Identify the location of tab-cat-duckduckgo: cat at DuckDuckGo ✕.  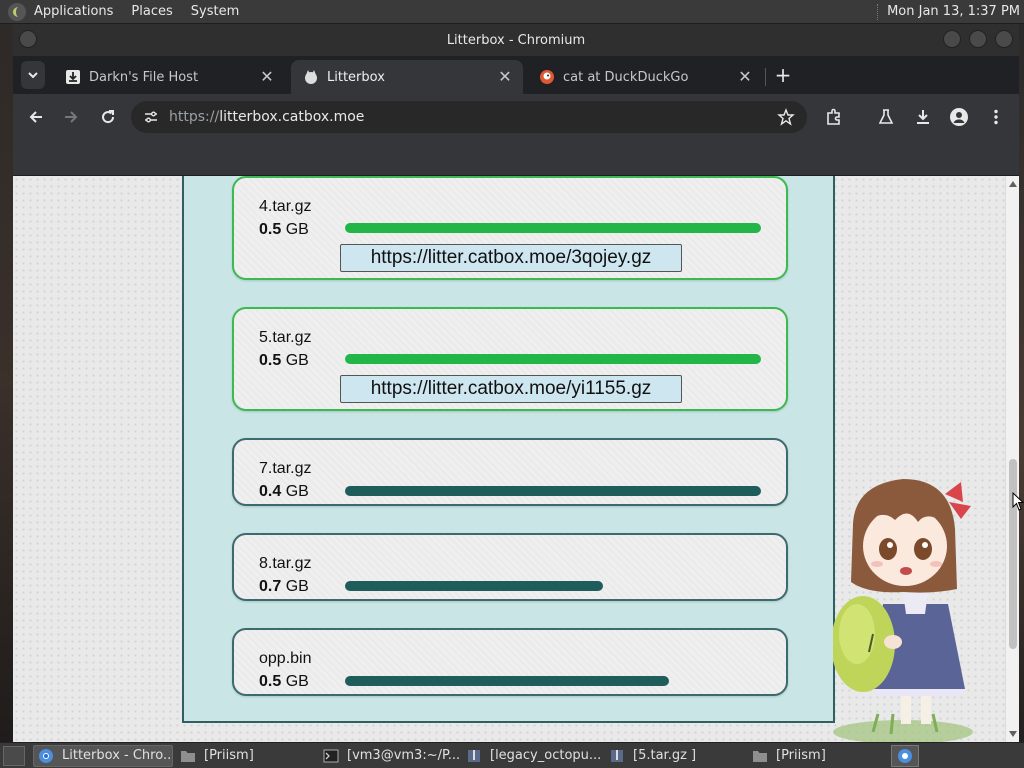
(645, 77).